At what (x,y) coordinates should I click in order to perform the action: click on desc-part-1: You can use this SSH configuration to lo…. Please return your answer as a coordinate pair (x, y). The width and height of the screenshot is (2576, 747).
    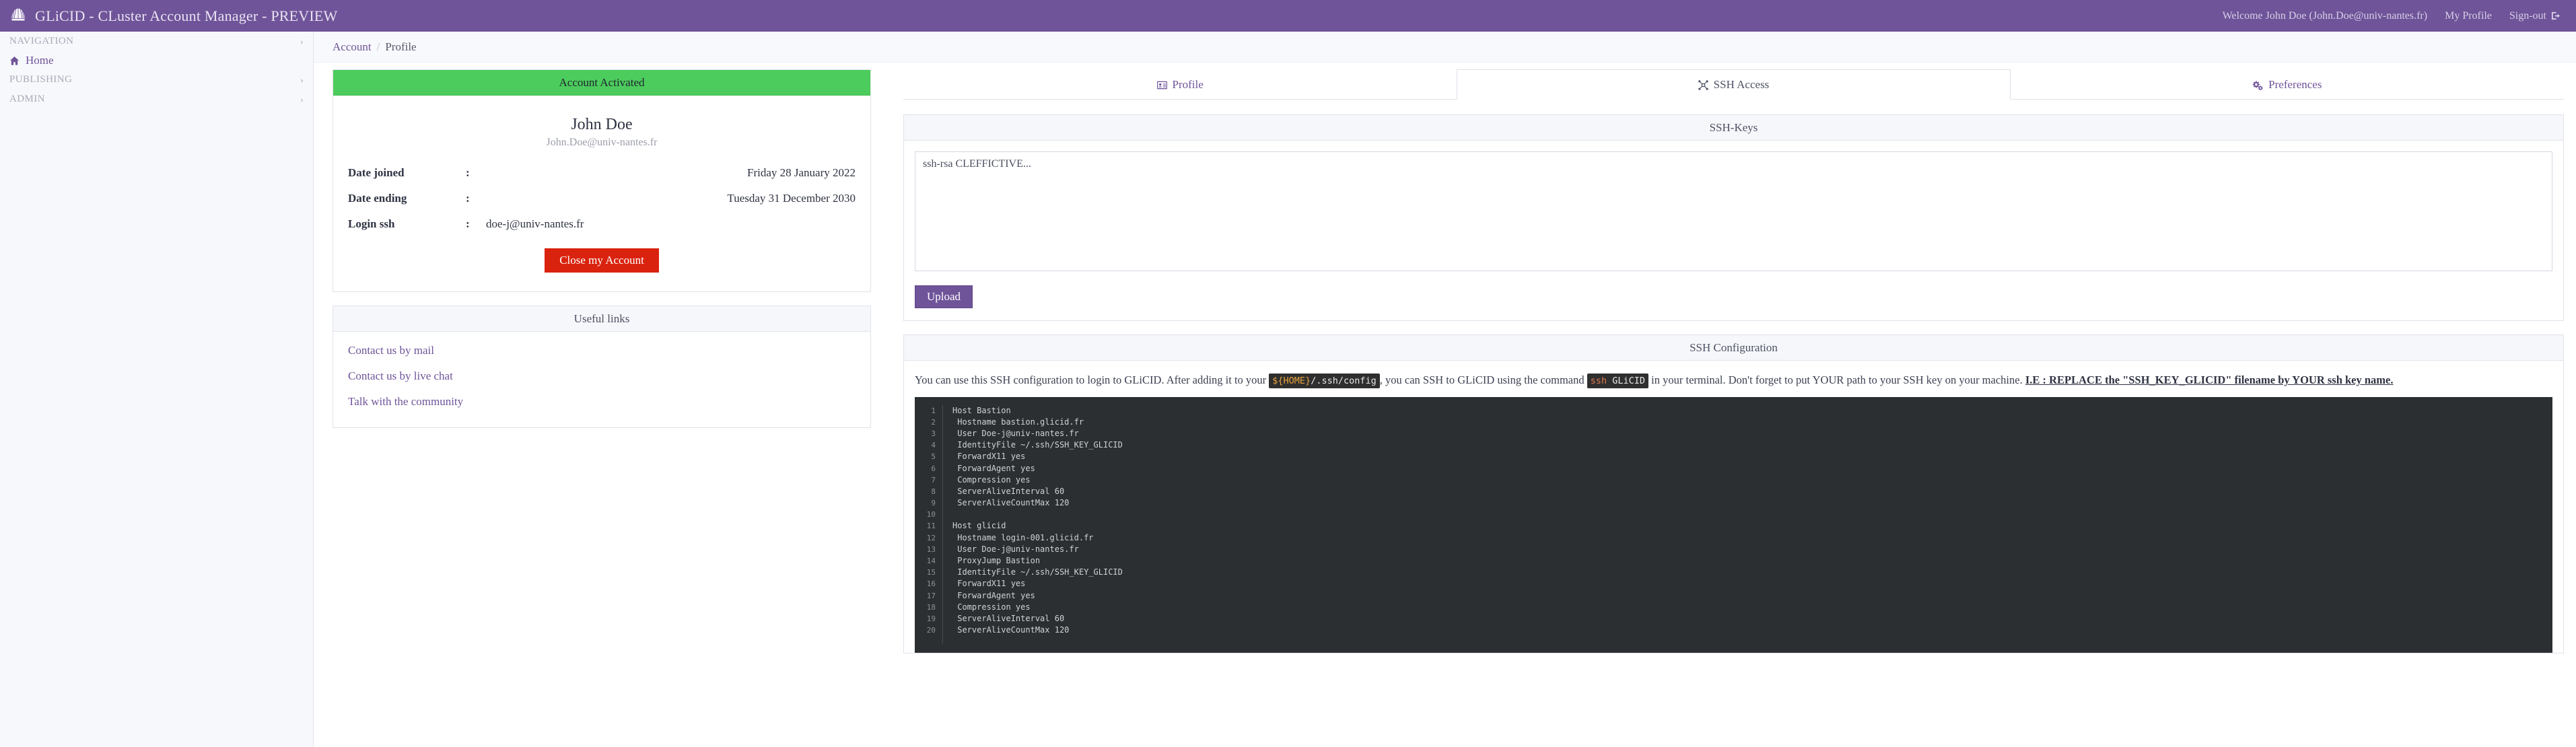
    Looking at the image, I should click on (1092, 380).